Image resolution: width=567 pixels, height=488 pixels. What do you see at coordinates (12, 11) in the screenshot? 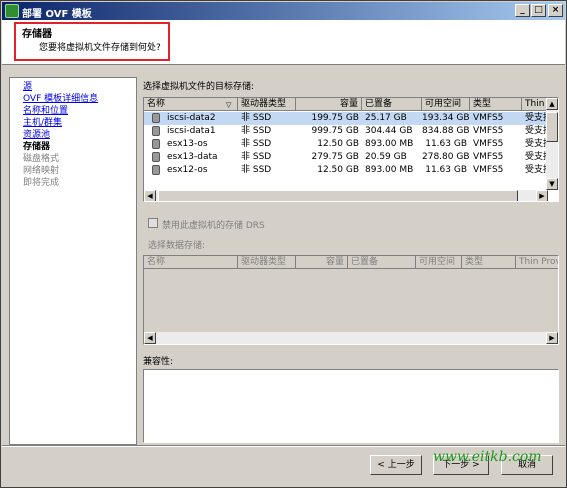
I see `app-icon` at bounding box center [12, 11].